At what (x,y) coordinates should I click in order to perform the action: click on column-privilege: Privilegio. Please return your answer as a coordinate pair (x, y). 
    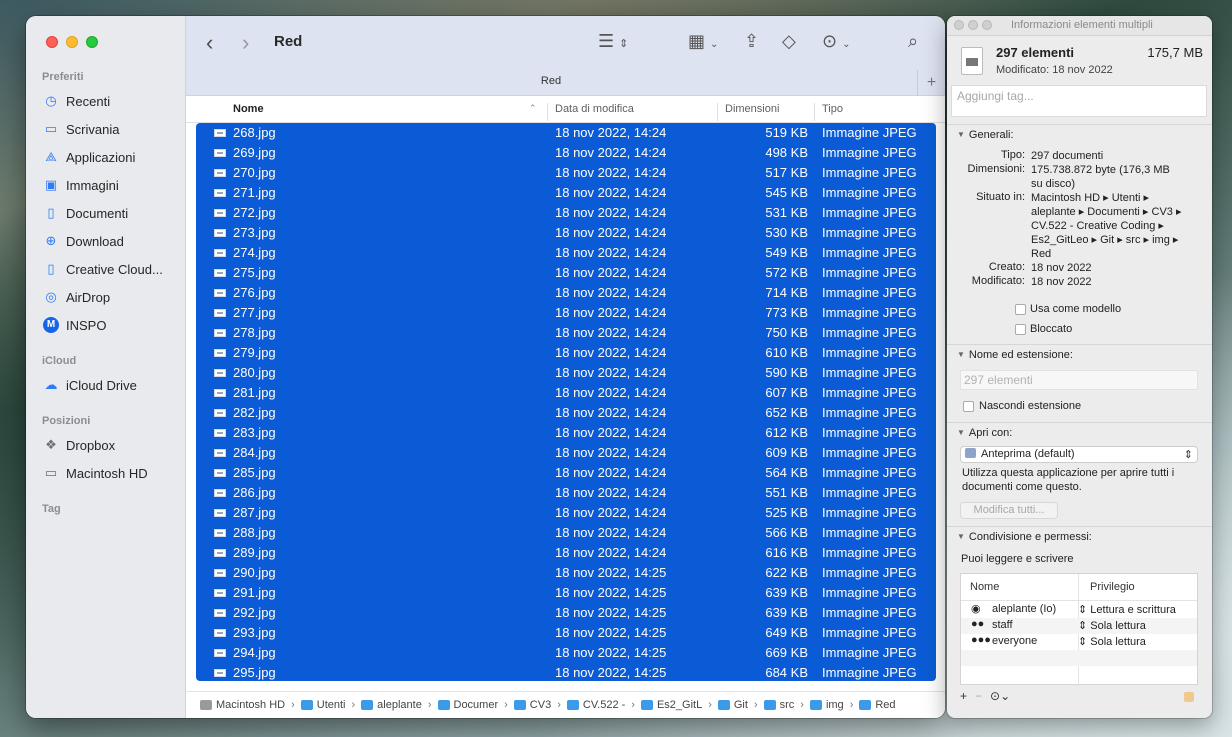
    Looking at the image, I should click on (1112, 587).